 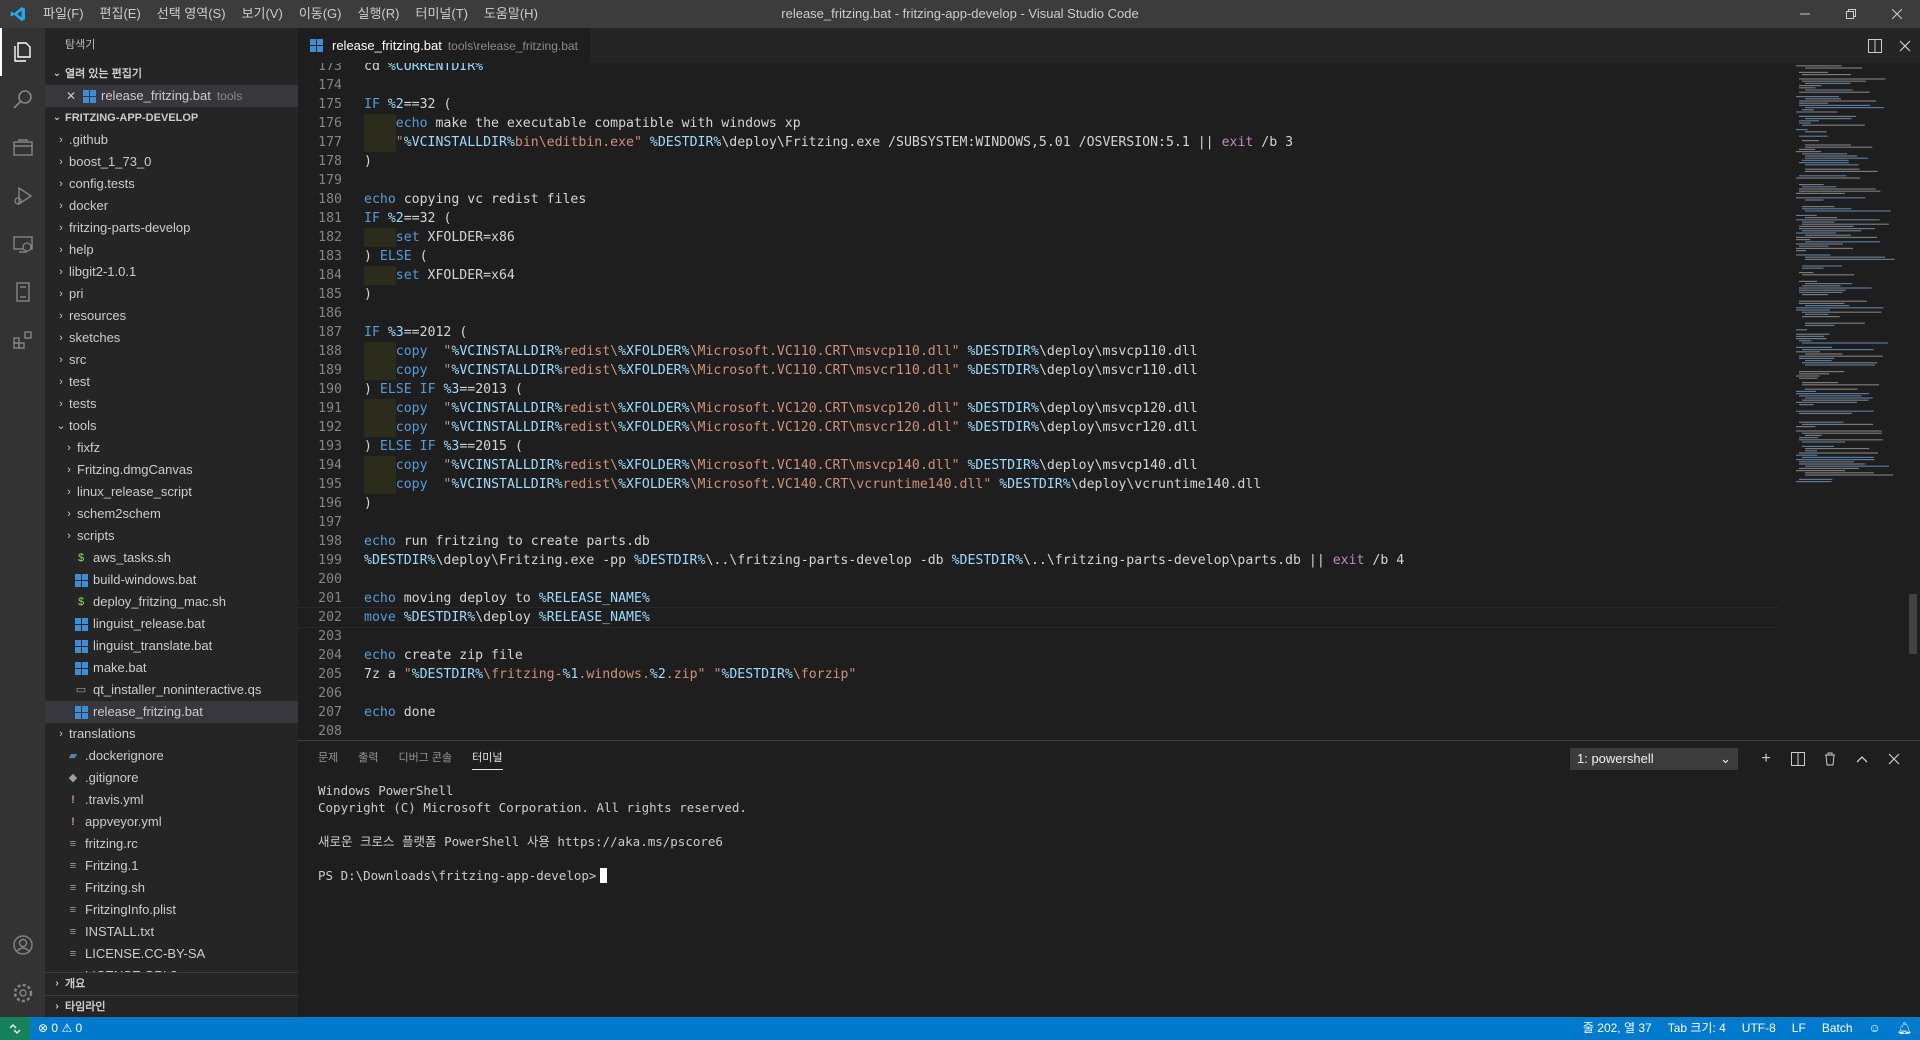 What do you see at coordinates (1913, 401) in the screenshot?
I see `editor-scrollbar` at bounding box center [1913, 401].